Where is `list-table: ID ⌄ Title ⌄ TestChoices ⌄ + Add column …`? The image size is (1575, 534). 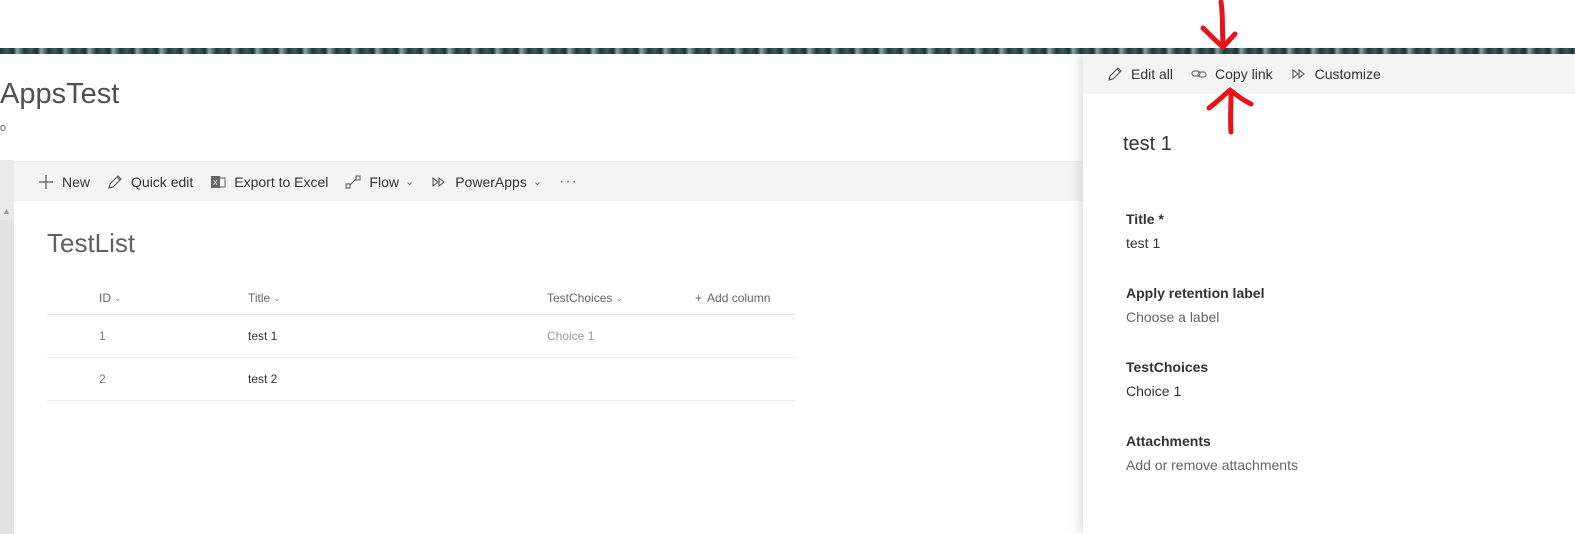
list-table: ID ⌄ Title ⌄ TestChoices ⌄ + Add column … is located at coordinates (421, 341).